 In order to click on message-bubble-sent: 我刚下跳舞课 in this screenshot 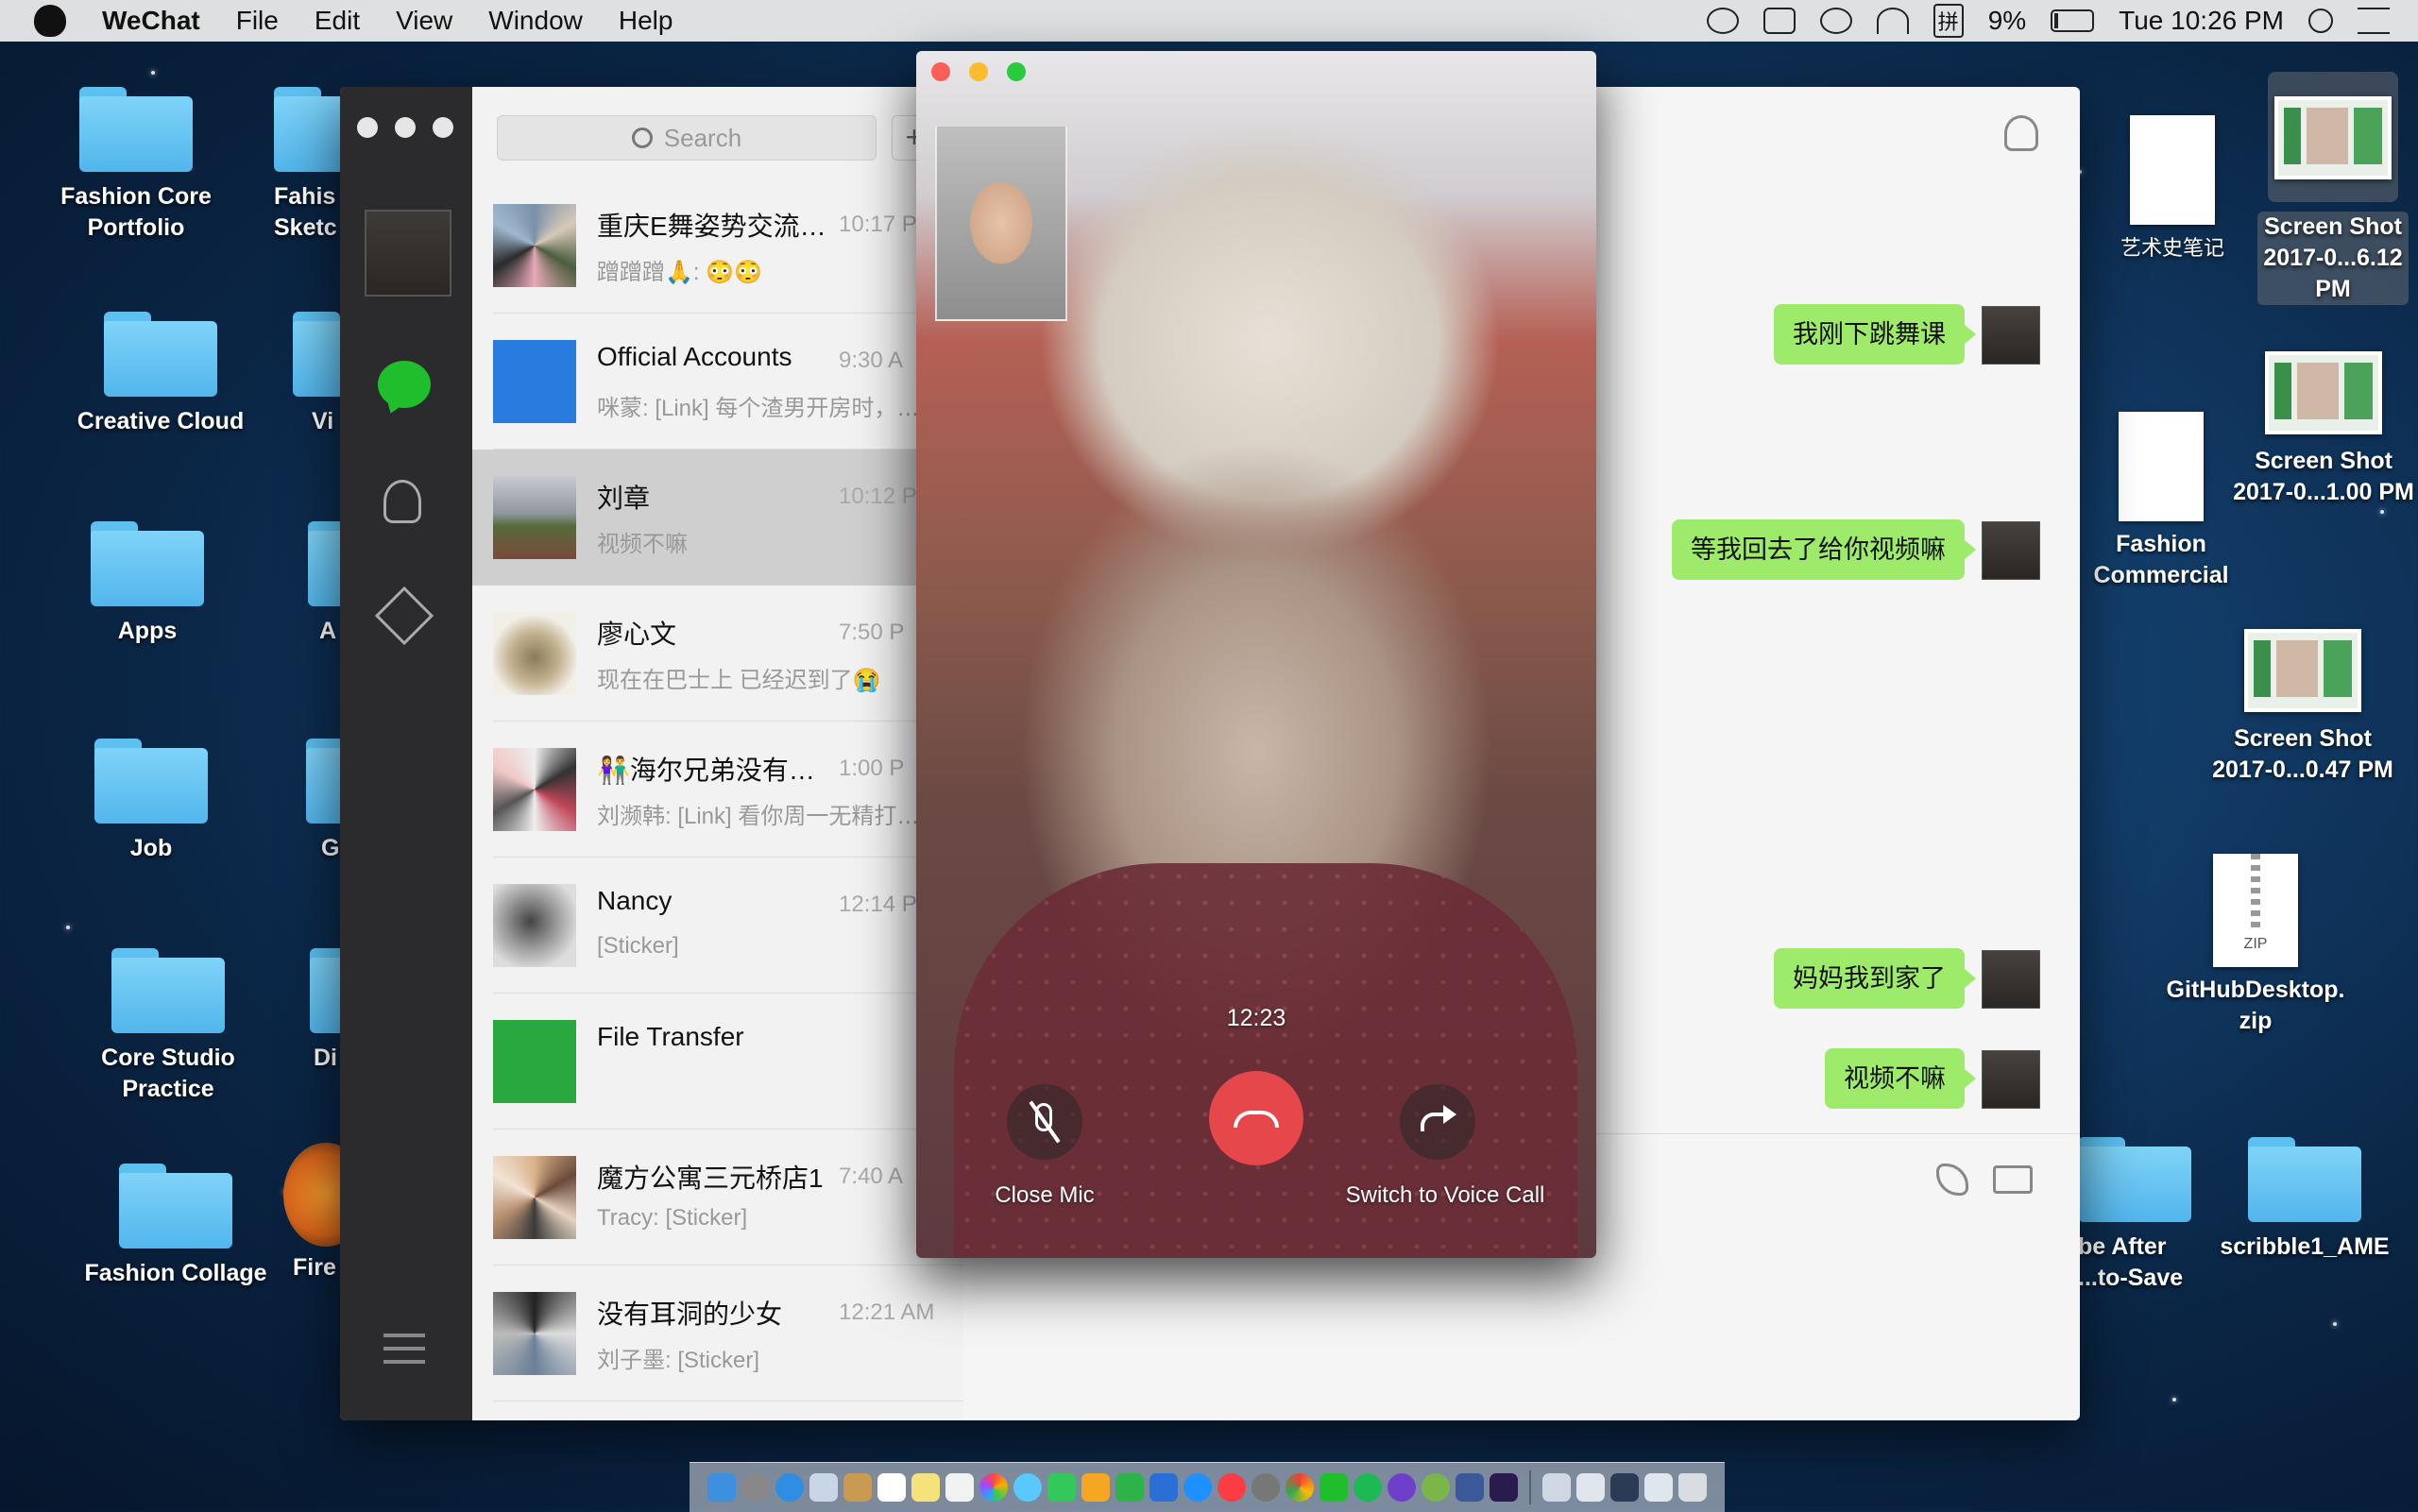, I will do `click(1875, 334)`.